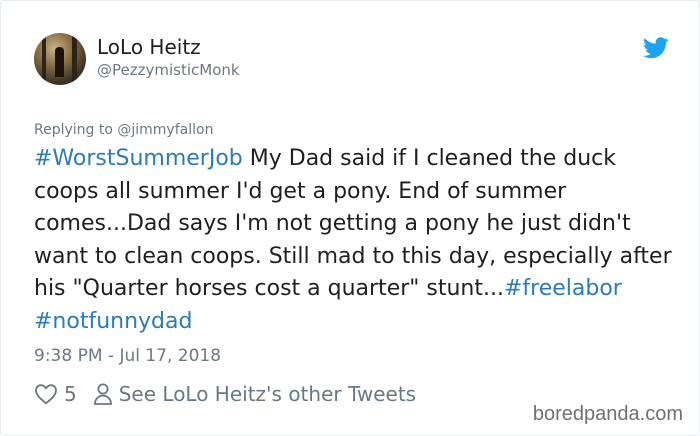  Describe the element at coordinates (46, 394) in the screenshot. I see `heart-icon` at that location.